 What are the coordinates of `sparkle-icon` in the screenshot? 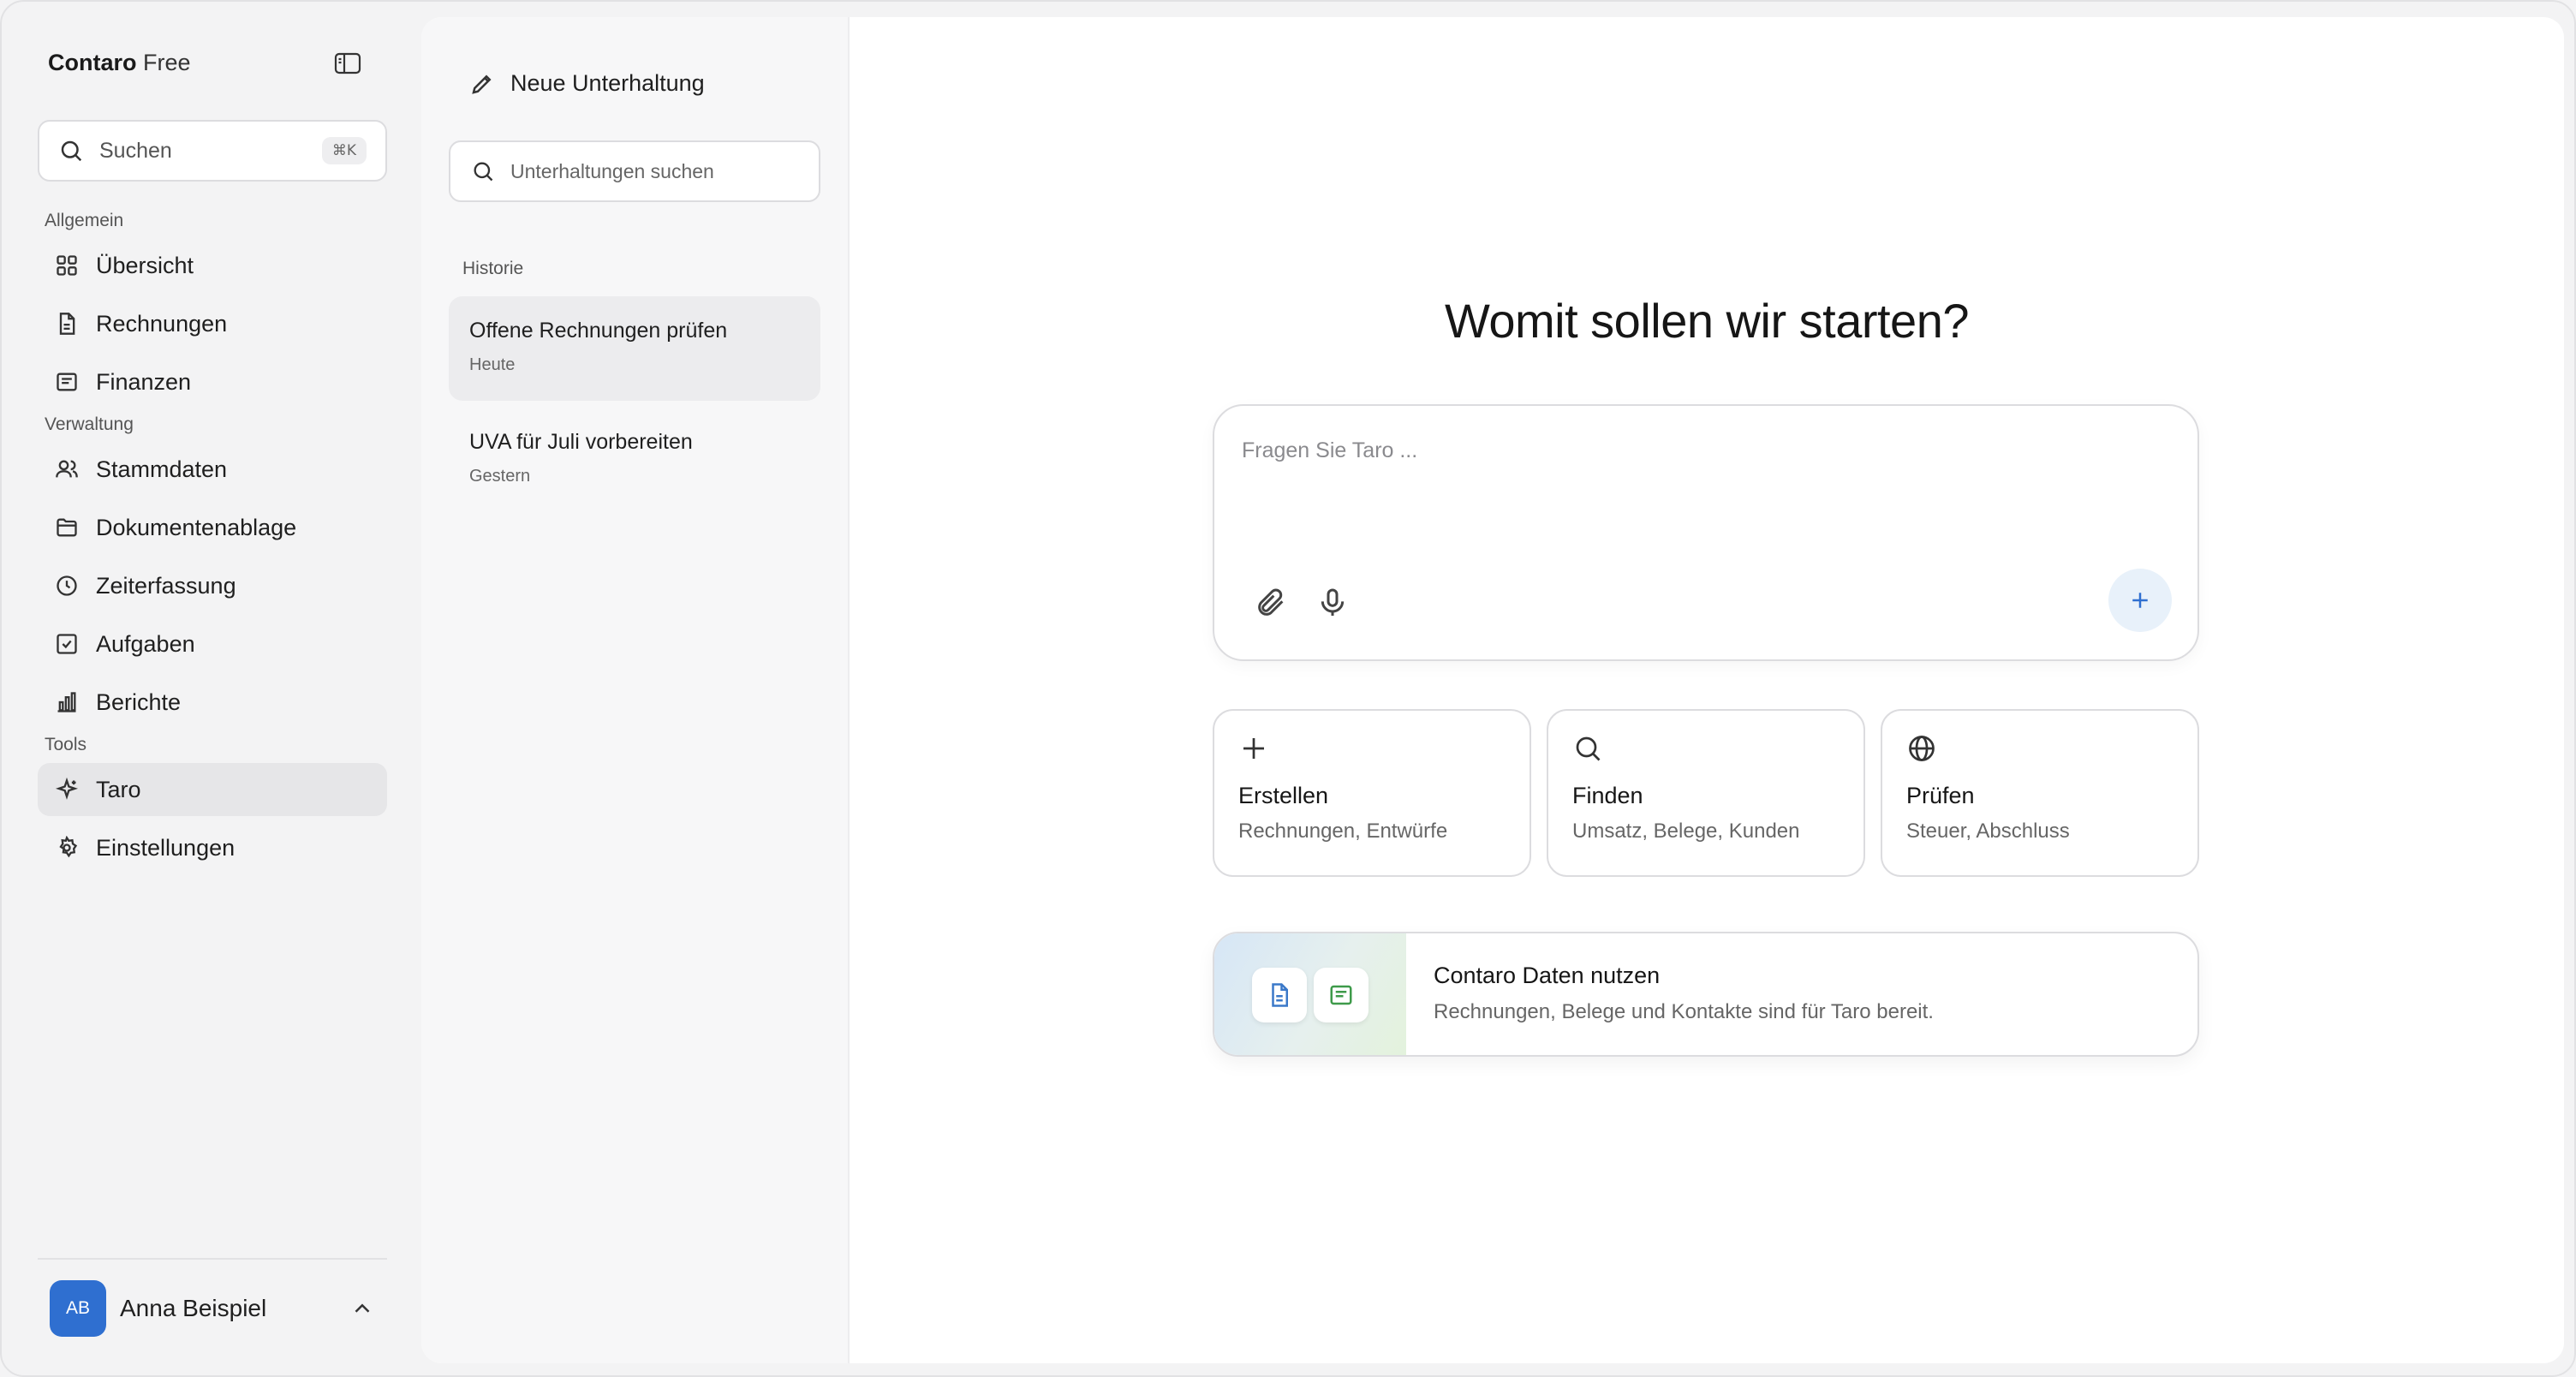 It's located at (67, 790).